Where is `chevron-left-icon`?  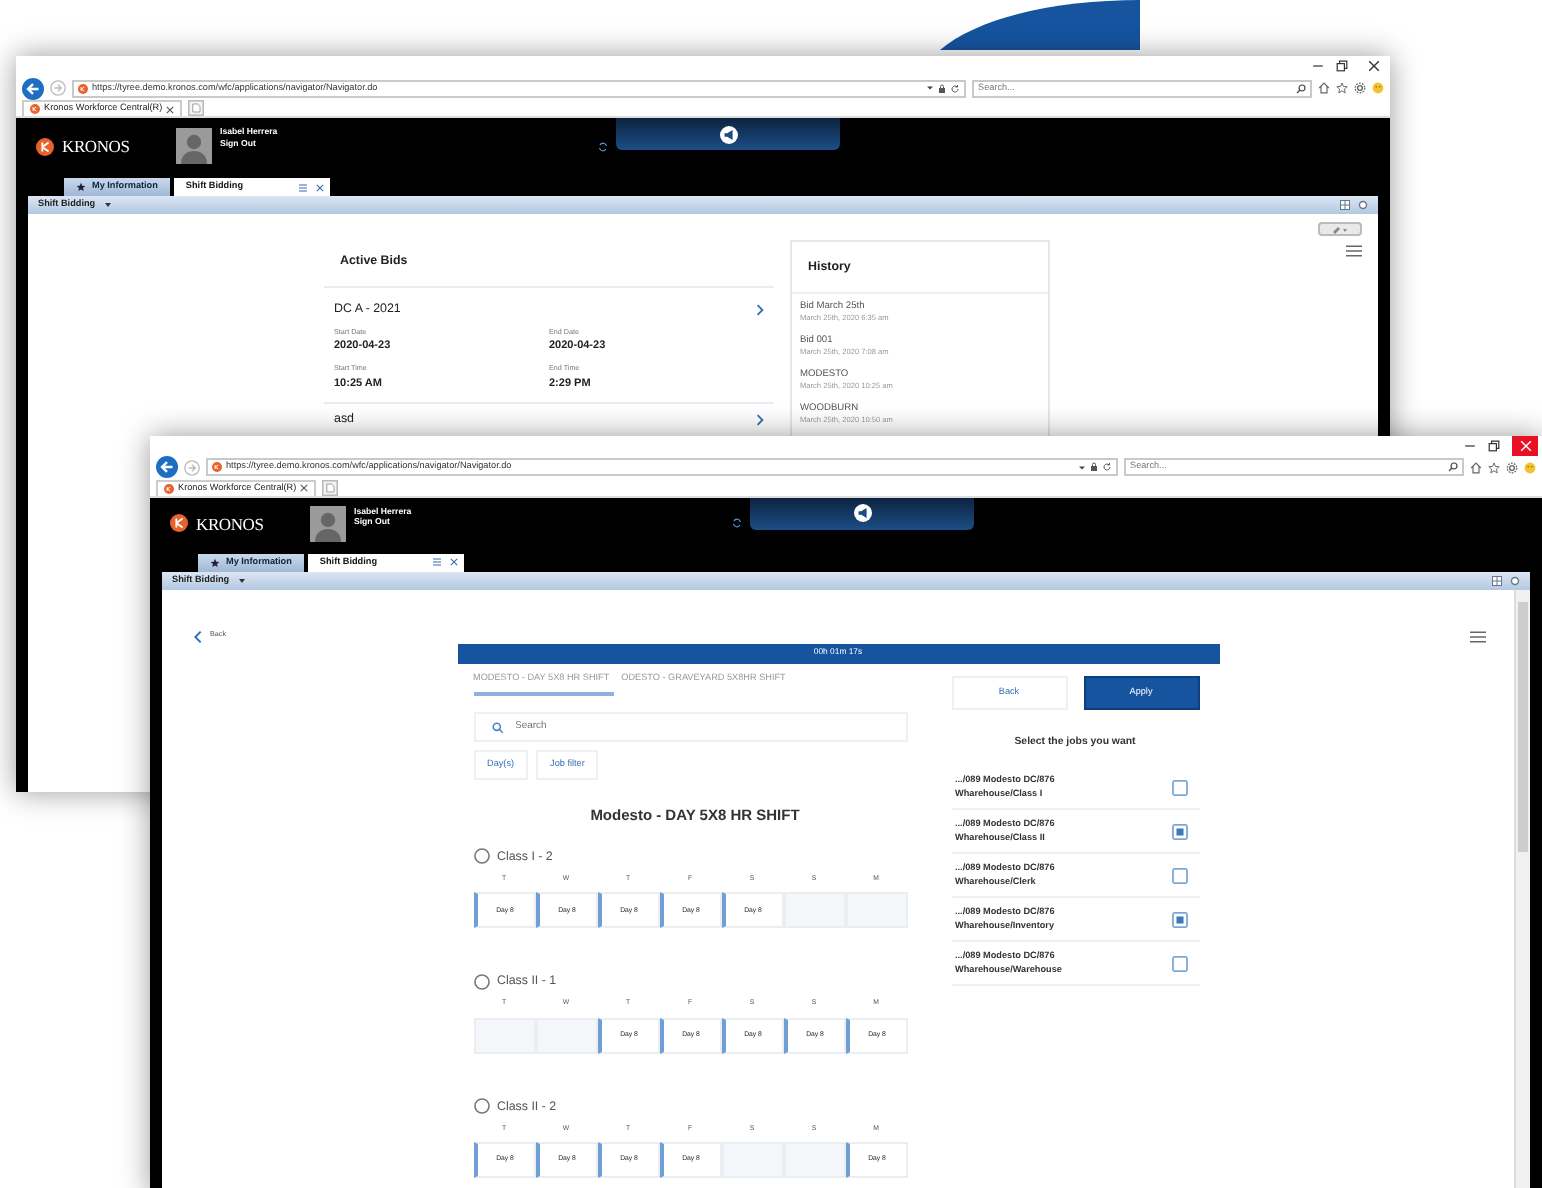
chevron-left-icon is located at coordinates (198, 636).